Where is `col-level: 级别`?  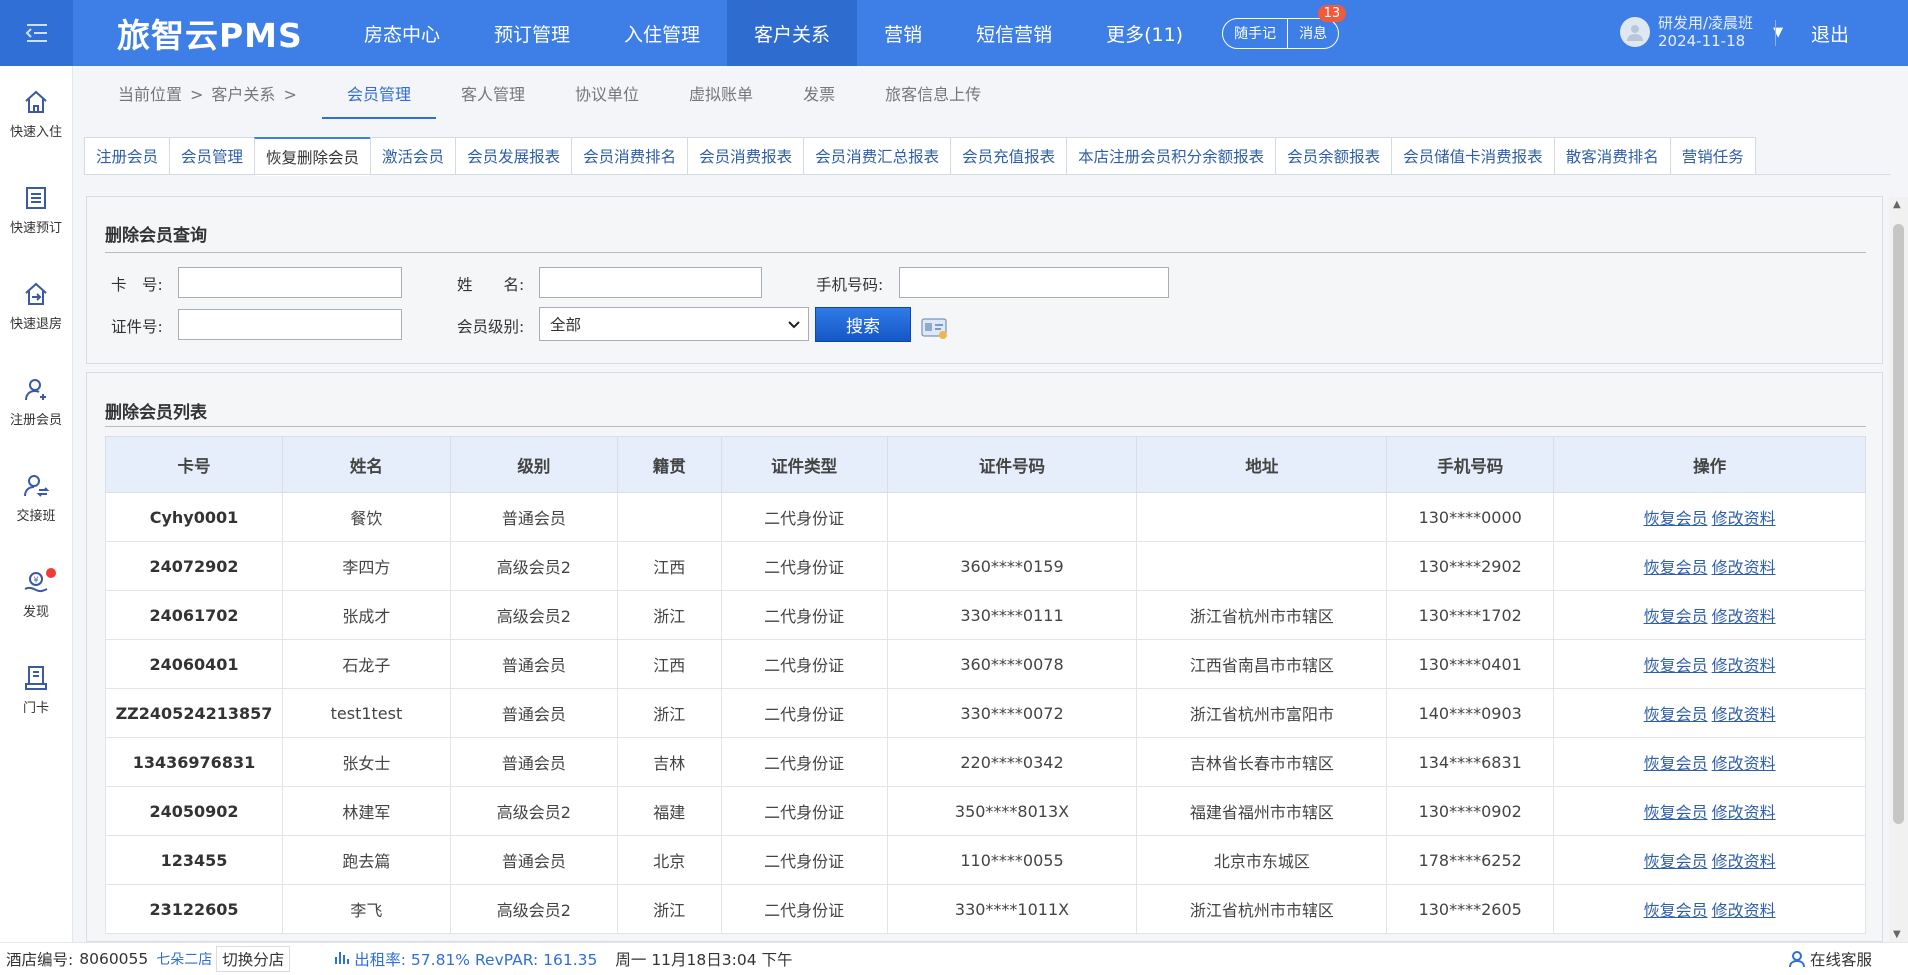
col-level: 级别 is located at coordinates (533, 464).